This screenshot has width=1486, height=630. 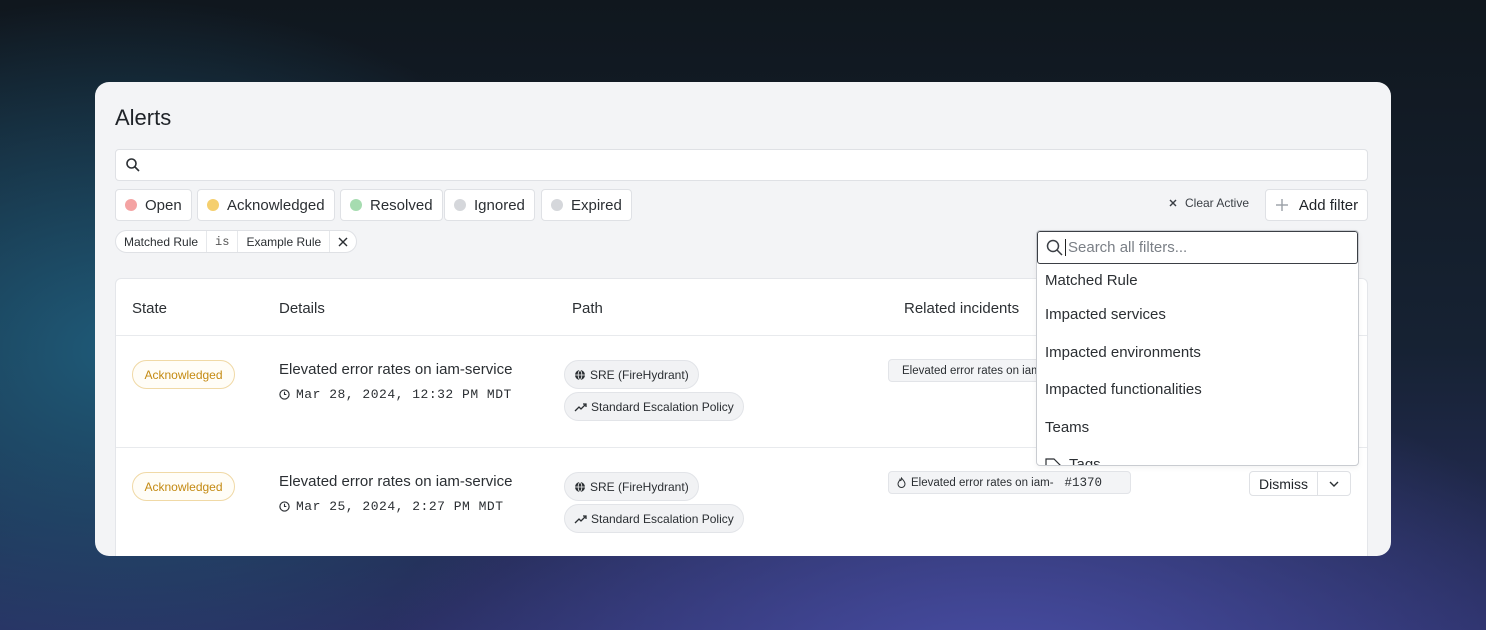 What do you see at coordinates (741, 165) in the screenshot?
I see `search-input` at bounding box center [741, 165].